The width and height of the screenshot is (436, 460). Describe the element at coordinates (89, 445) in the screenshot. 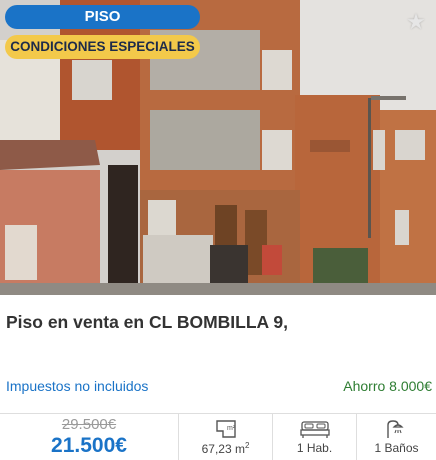

I see `current-price: 21.500€` at that location.